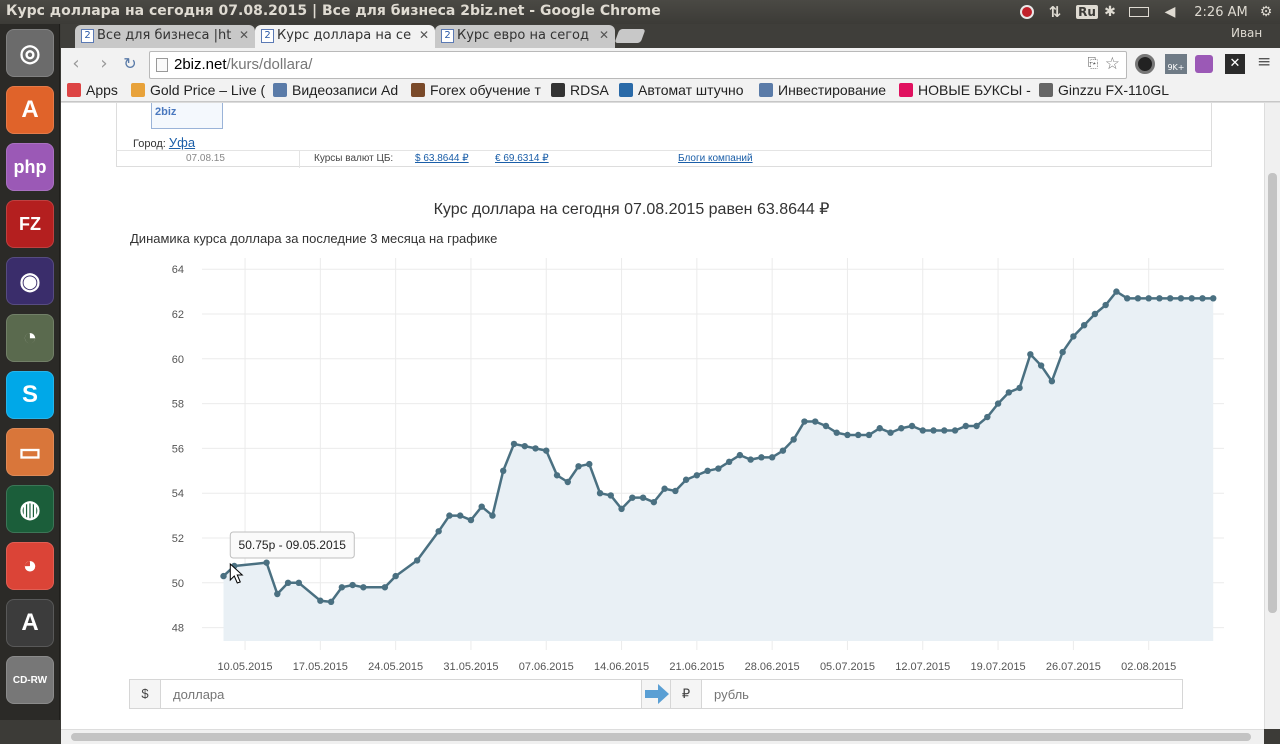 Image resolution: width=1280 pixels, height=744 pixels. Describe the element at coordinates (199, 90) in the screenshot. I see `bookmark-item: Gold Price – Live (` at that location.